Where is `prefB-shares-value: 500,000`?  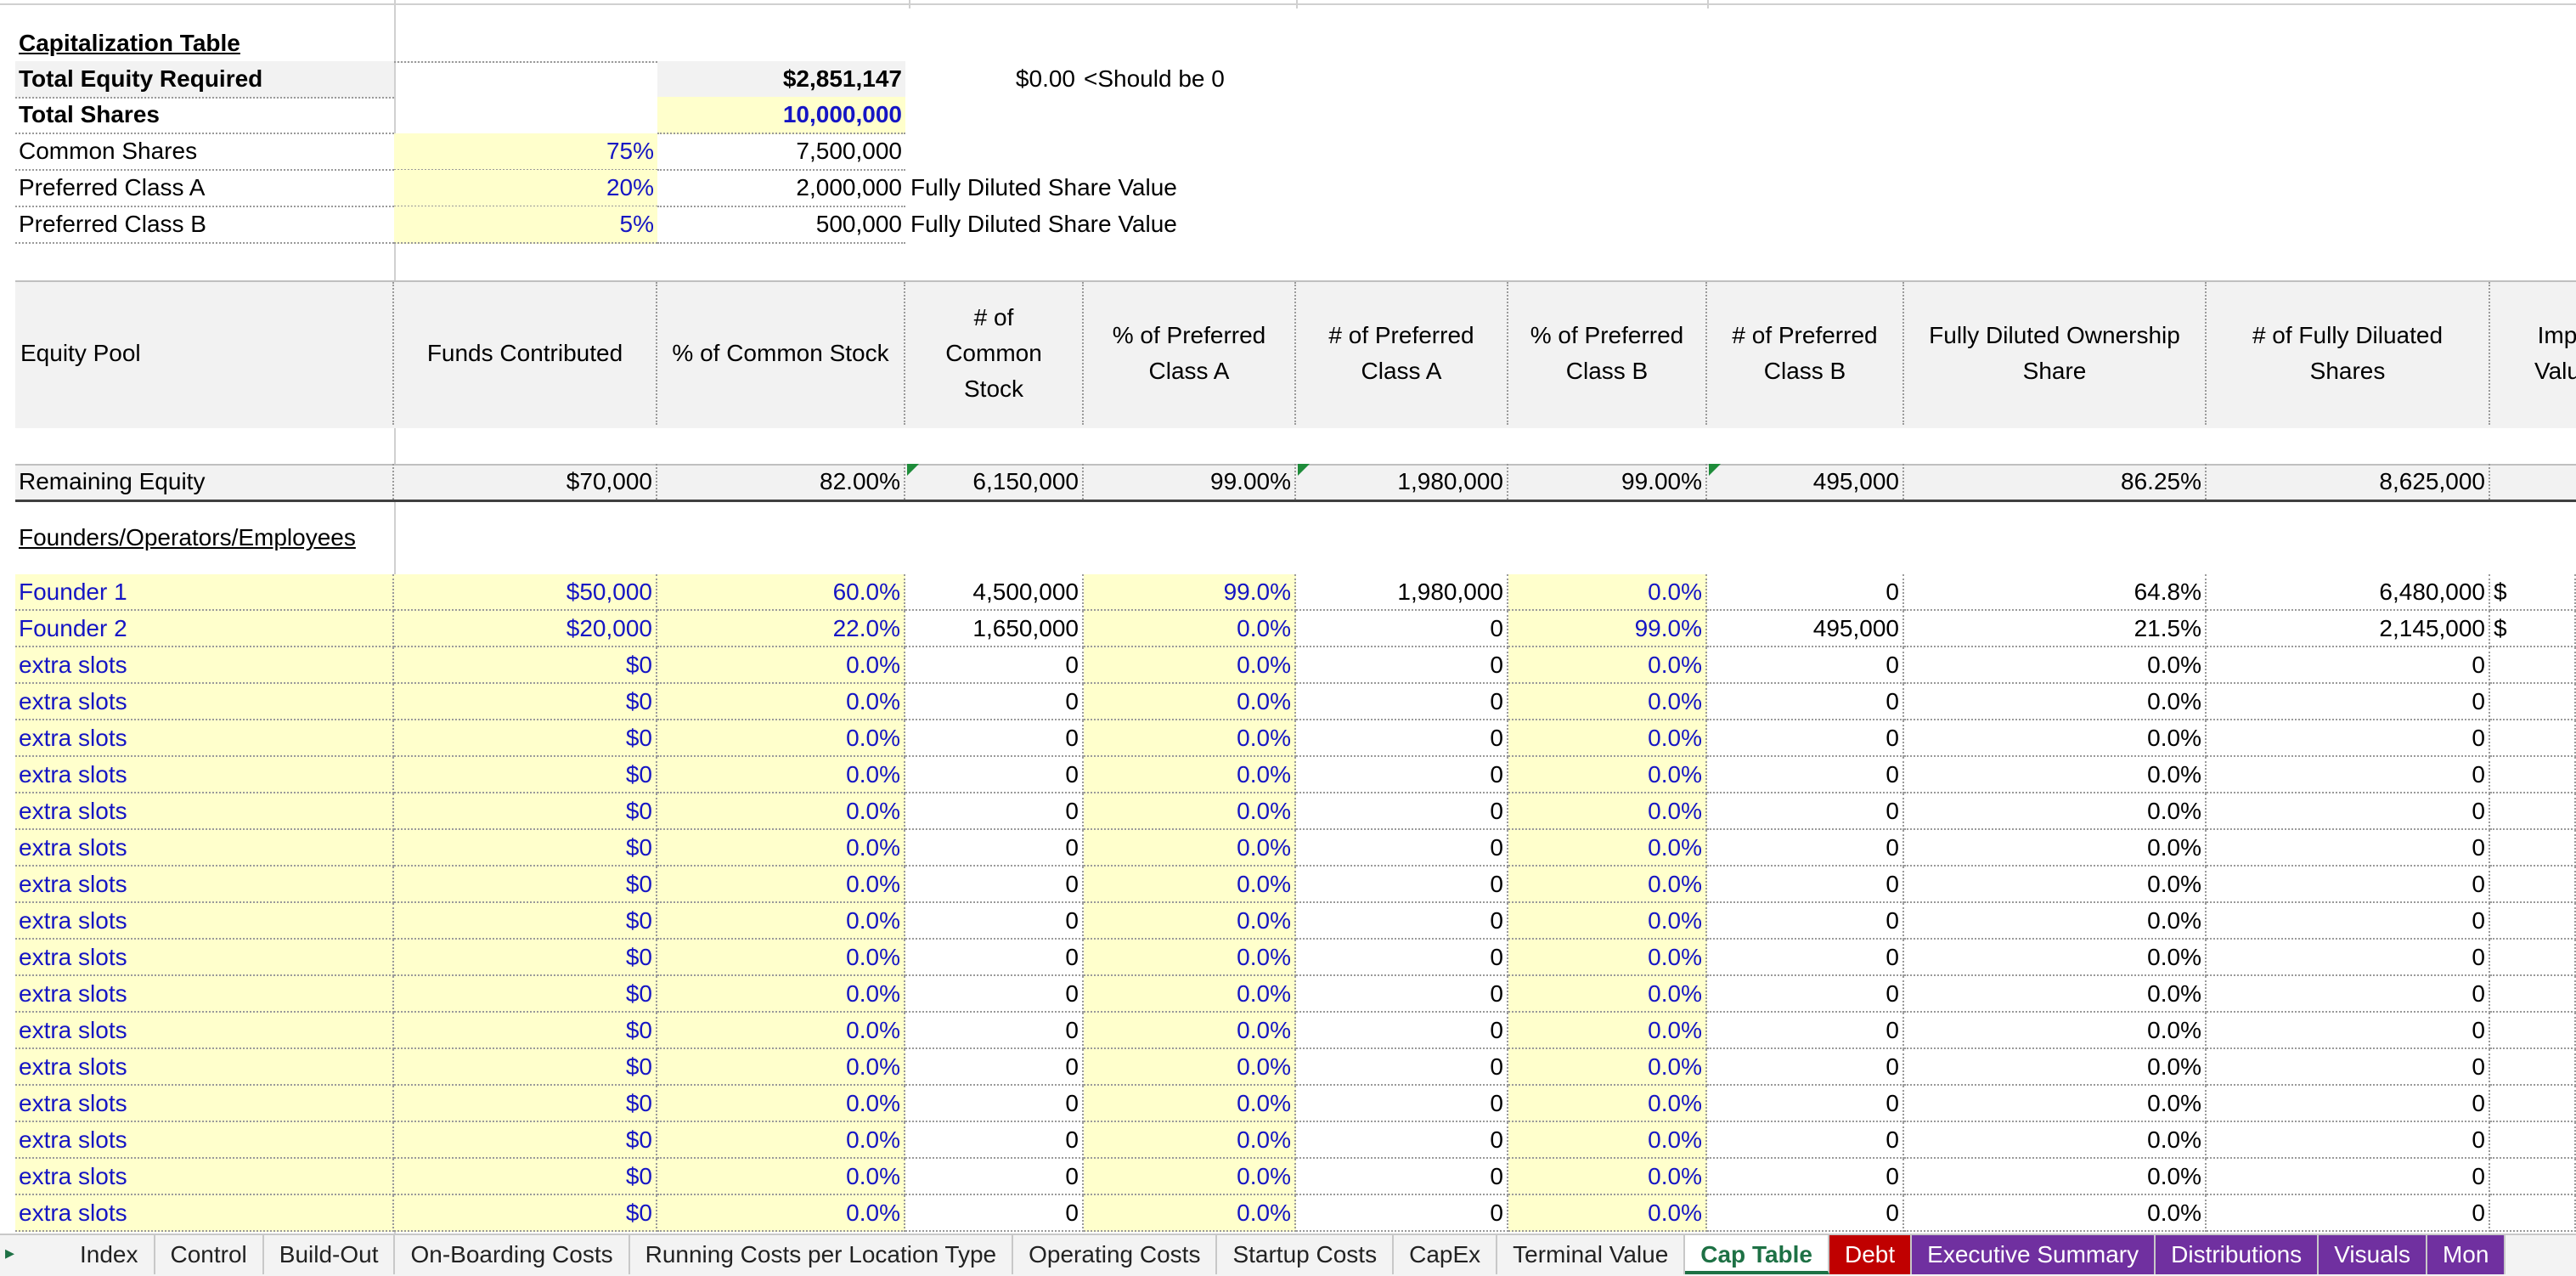 prefB-shares-value: 500,000 is located at coordinates (781, 225).